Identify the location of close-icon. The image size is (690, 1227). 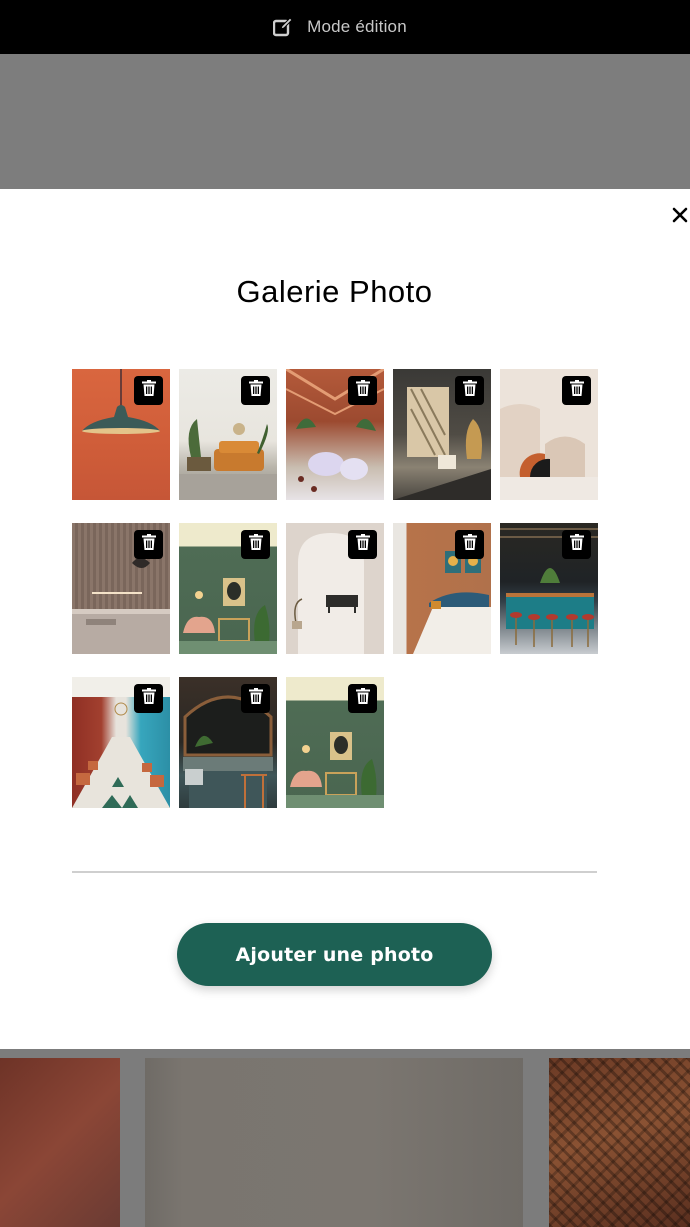
(680, 217).